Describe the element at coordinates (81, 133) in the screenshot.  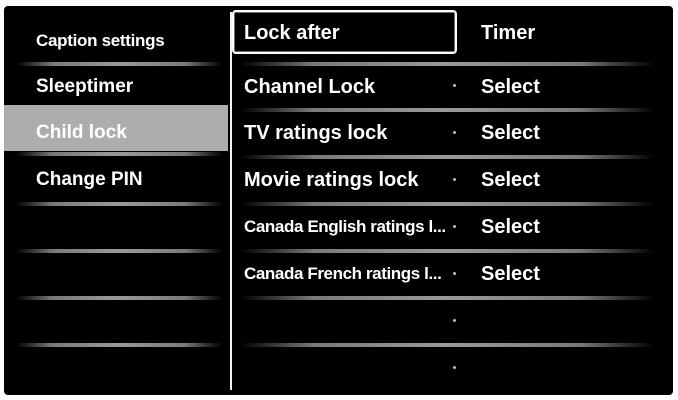
I see `menu-item-child-lock: Child lock` at that location.